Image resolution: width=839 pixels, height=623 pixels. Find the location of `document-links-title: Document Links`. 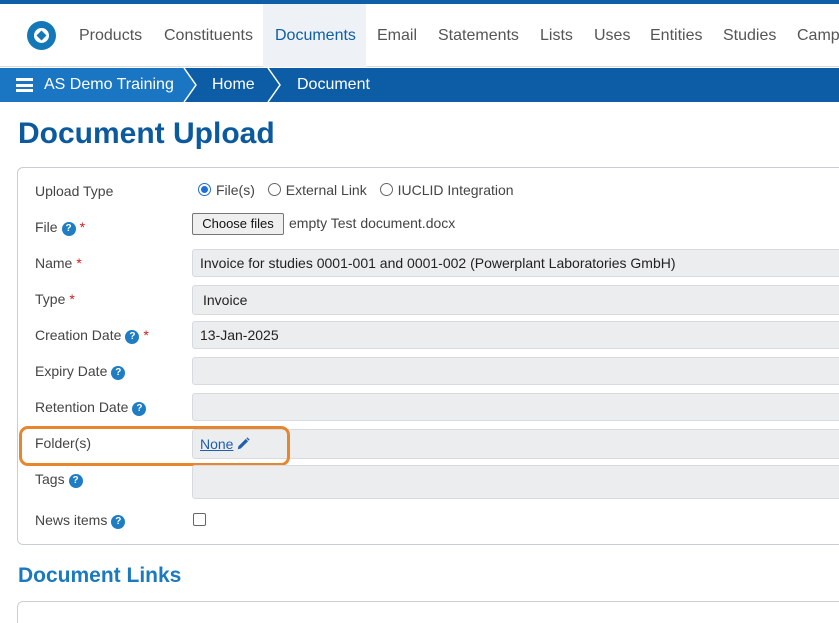

document-links-title: Document Links is located at coordinates (100, 575).